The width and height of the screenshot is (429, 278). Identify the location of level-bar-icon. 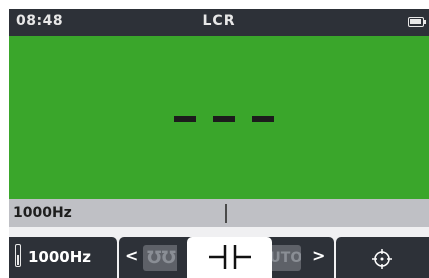
(18, 255).